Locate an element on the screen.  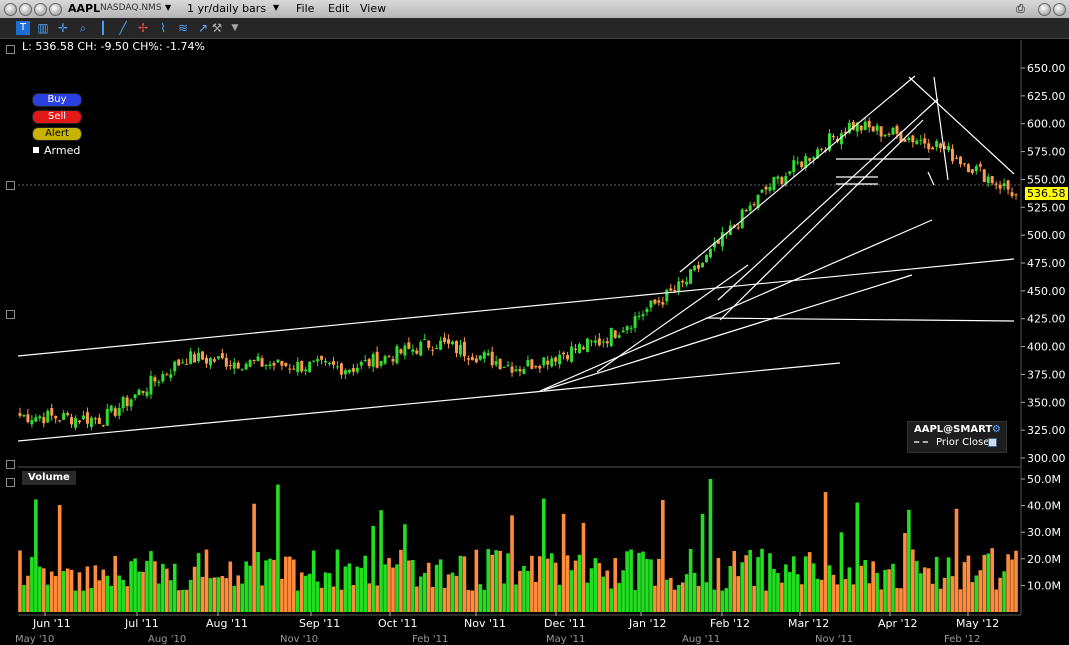
price-tick-label: 575.00 is located at coordinates (1046, 152).